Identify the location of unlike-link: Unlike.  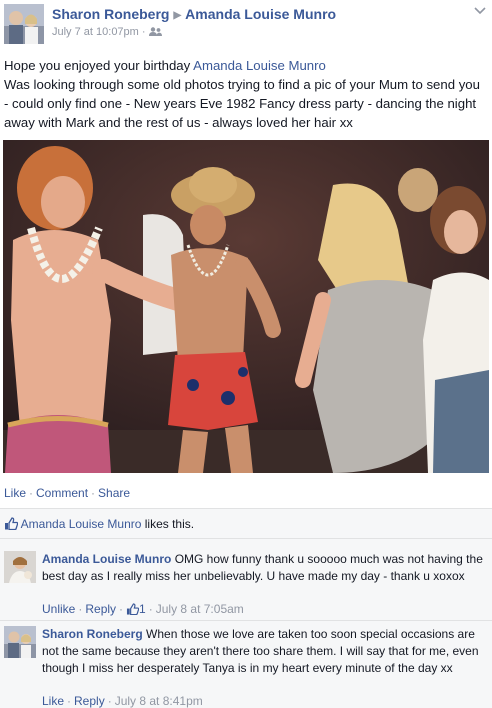
(58, 609).